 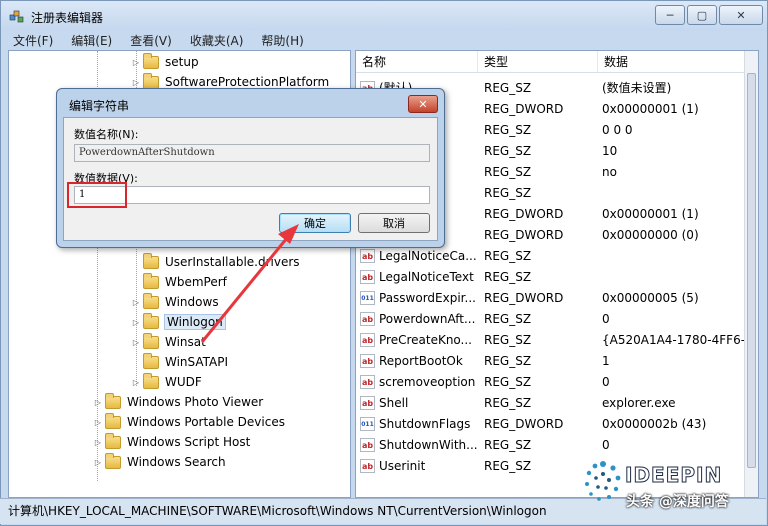 I want to click on value-data: {A520A1A4-1780-4FF6-B, so click(x=677, y=339).